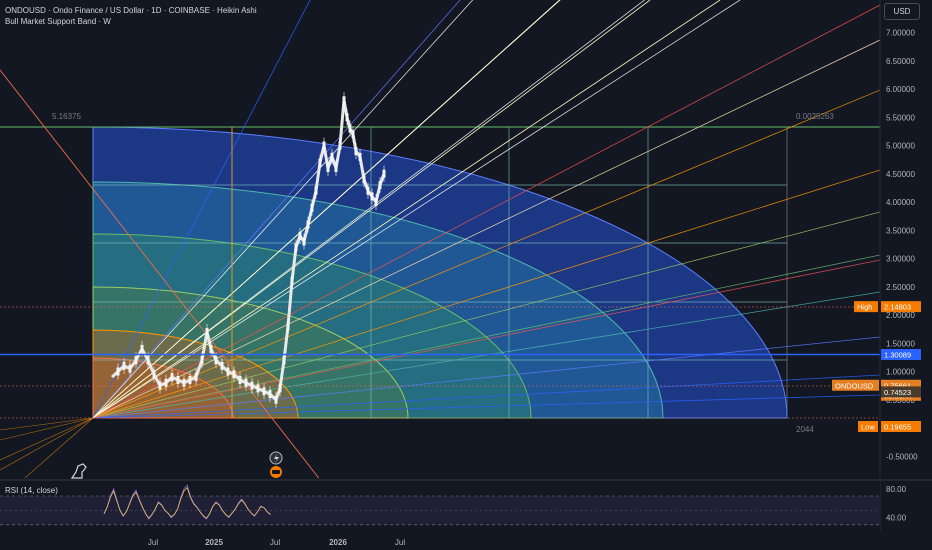 The image size is (932, 550). What do you see at coordinates (900, 89) in the screenshot?
I see `price-tick-label: 6.00000` at bounding box center [900, 89].